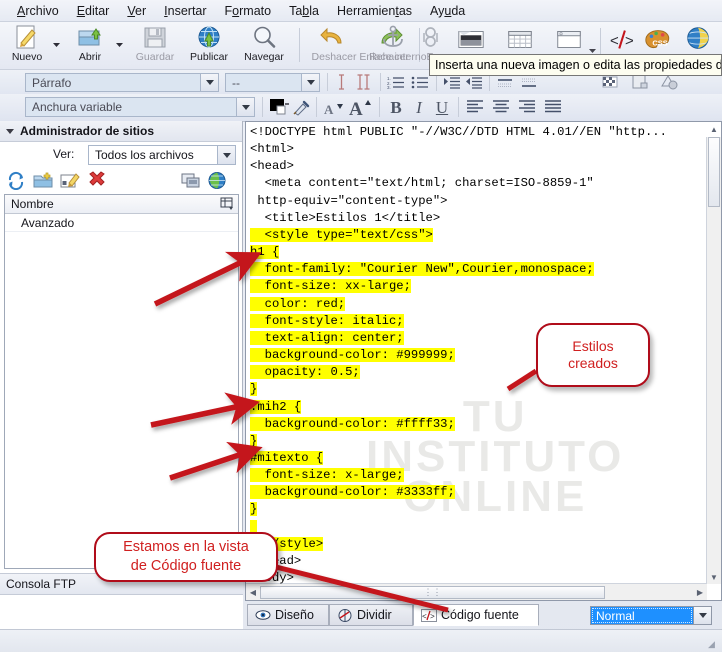 This screenshot has width=722, height=652. Describe the element at coordinates (420, 82) in the screenshot. I see `bullet-list-icon` at that location.